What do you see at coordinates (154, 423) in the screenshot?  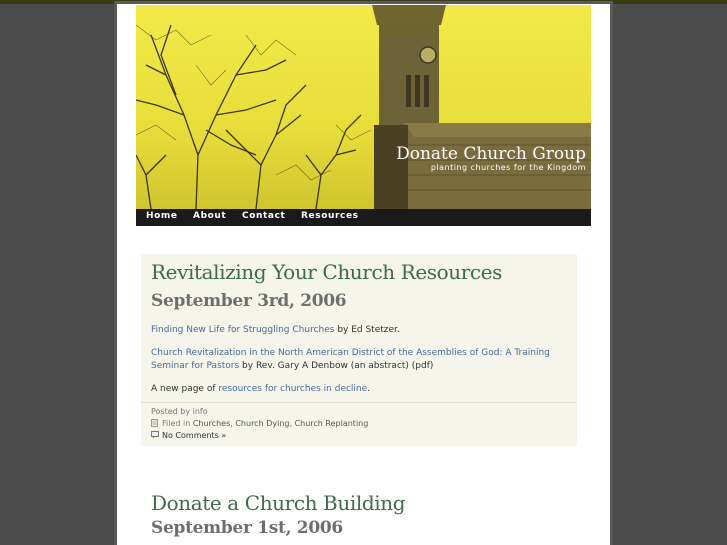 I see `document-icon` at bounding box center [154, 423].